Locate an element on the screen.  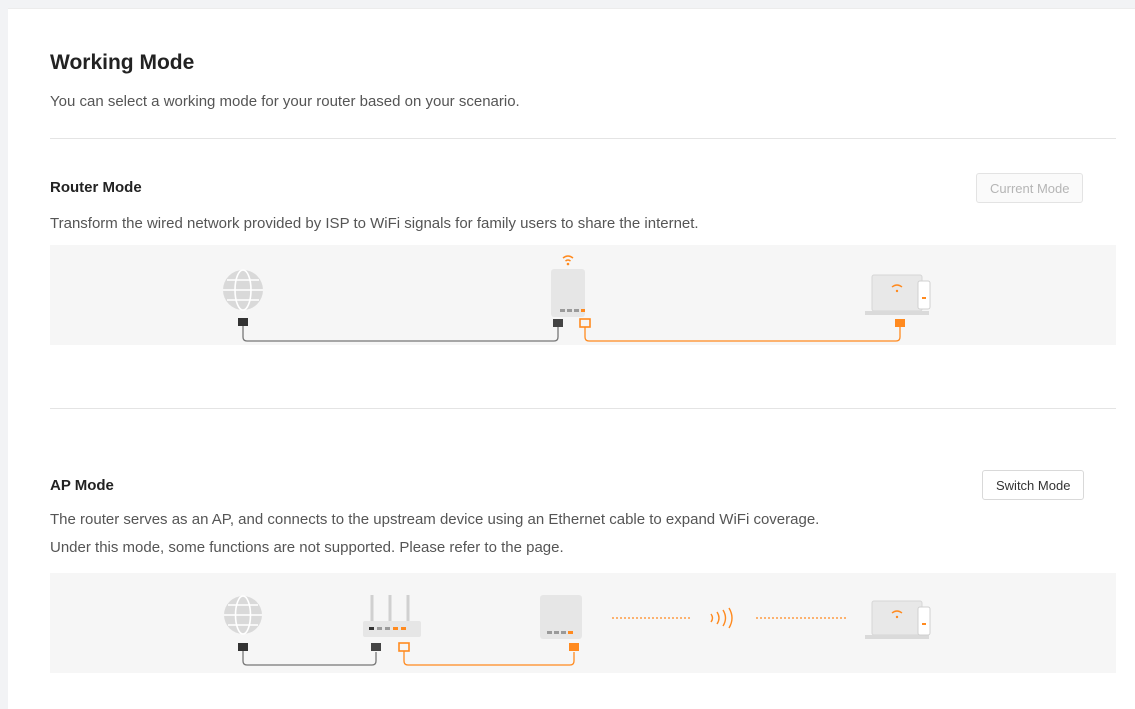
switch-mode-button: Switch Mode is located at coordinates (1033, 485).